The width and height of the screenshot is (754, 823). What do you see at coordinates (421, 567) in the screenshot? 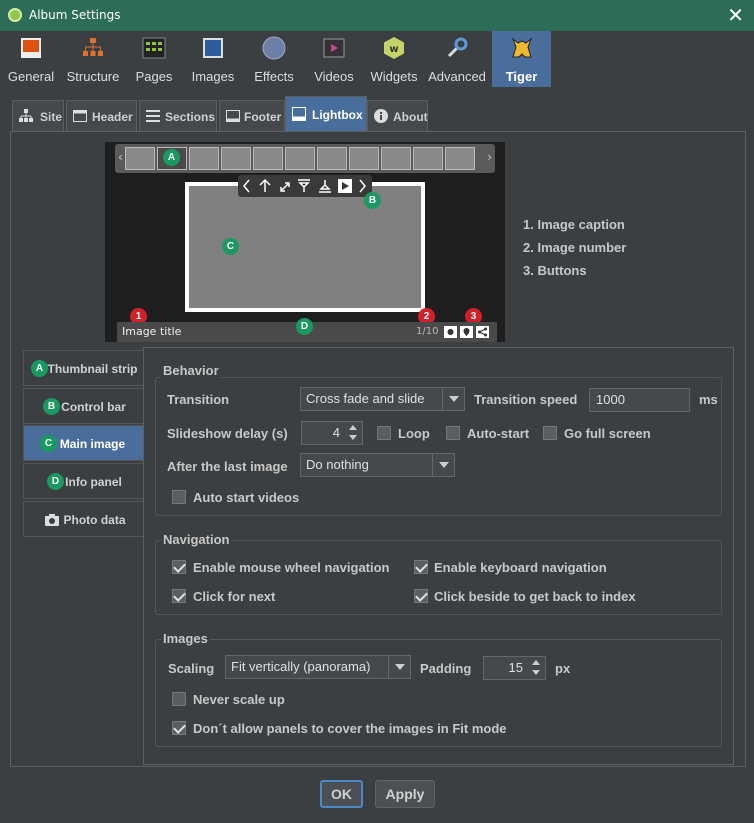
I see `keyboard-nav-checkbox` at bounding box center [421, 567].